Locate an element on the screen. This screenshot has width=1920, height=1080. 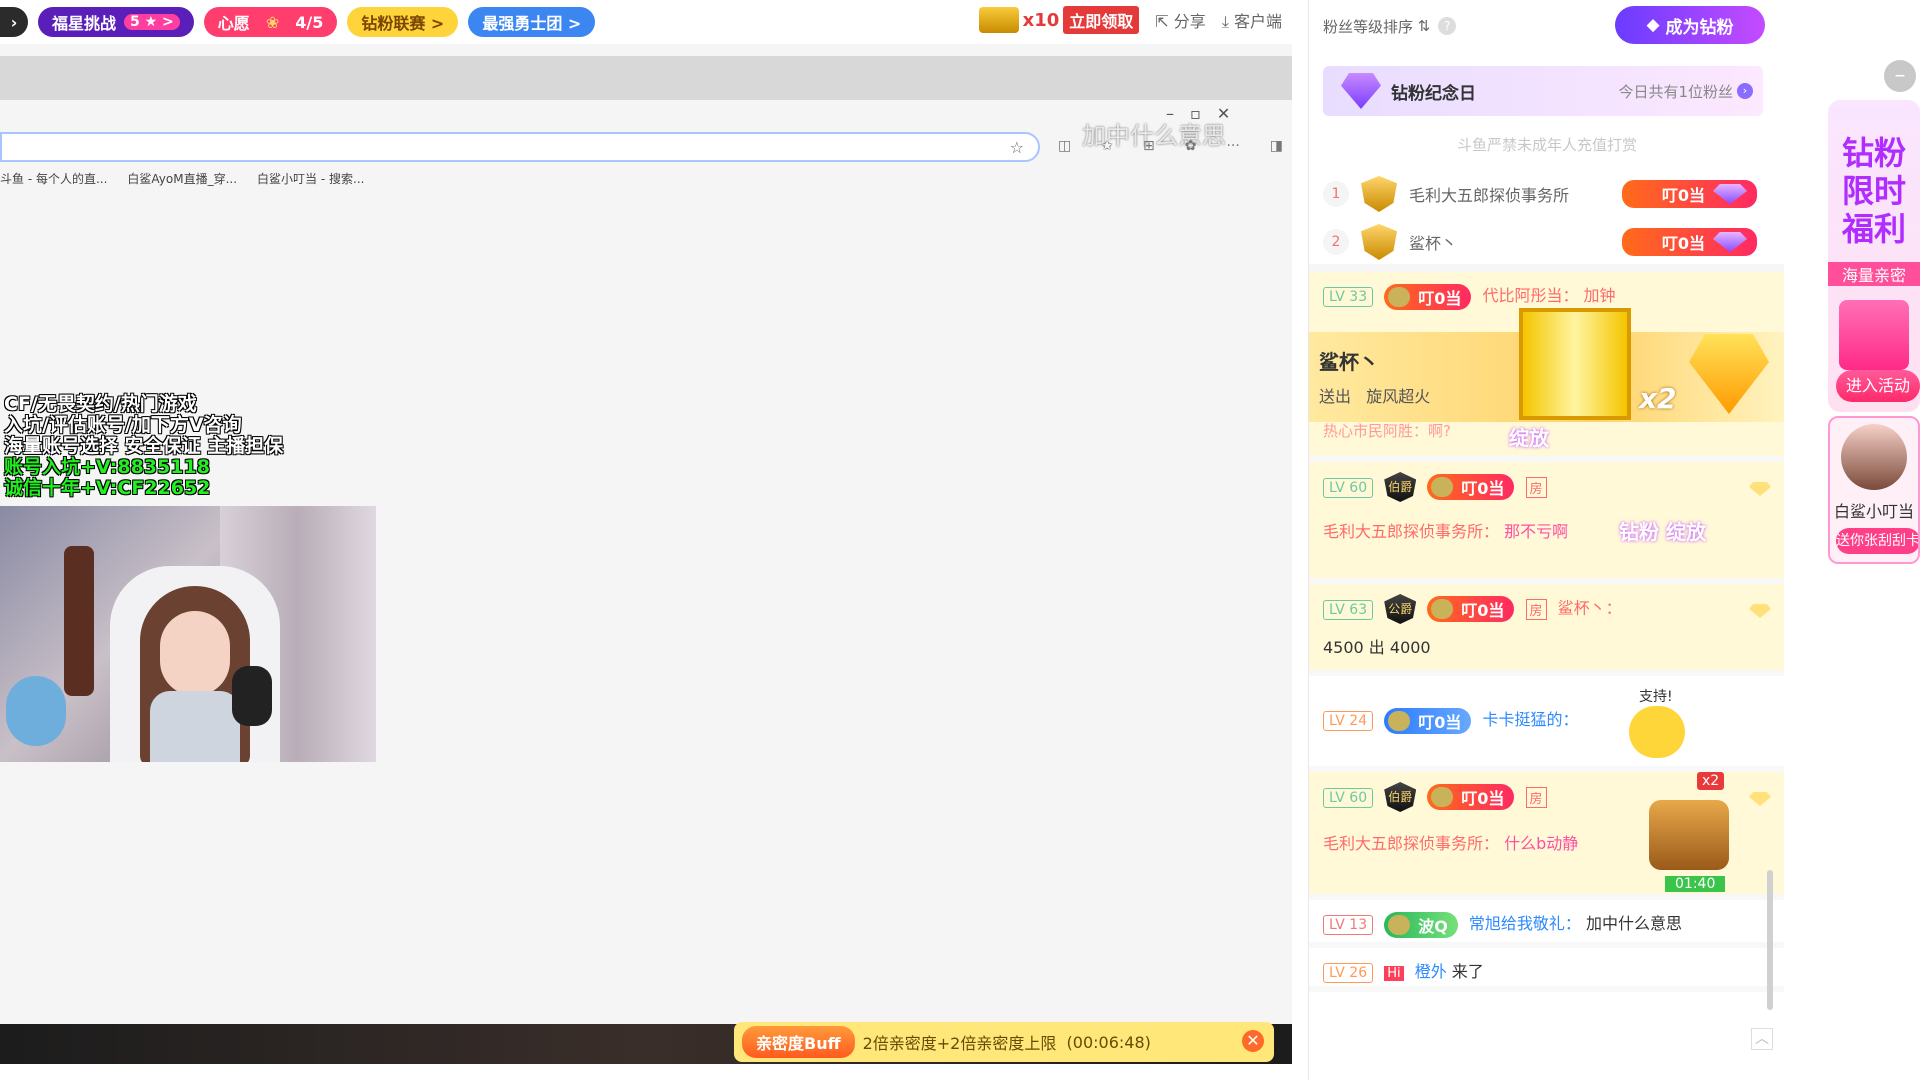
reader-icon: ◫ is located at coordinates (1065, 146).